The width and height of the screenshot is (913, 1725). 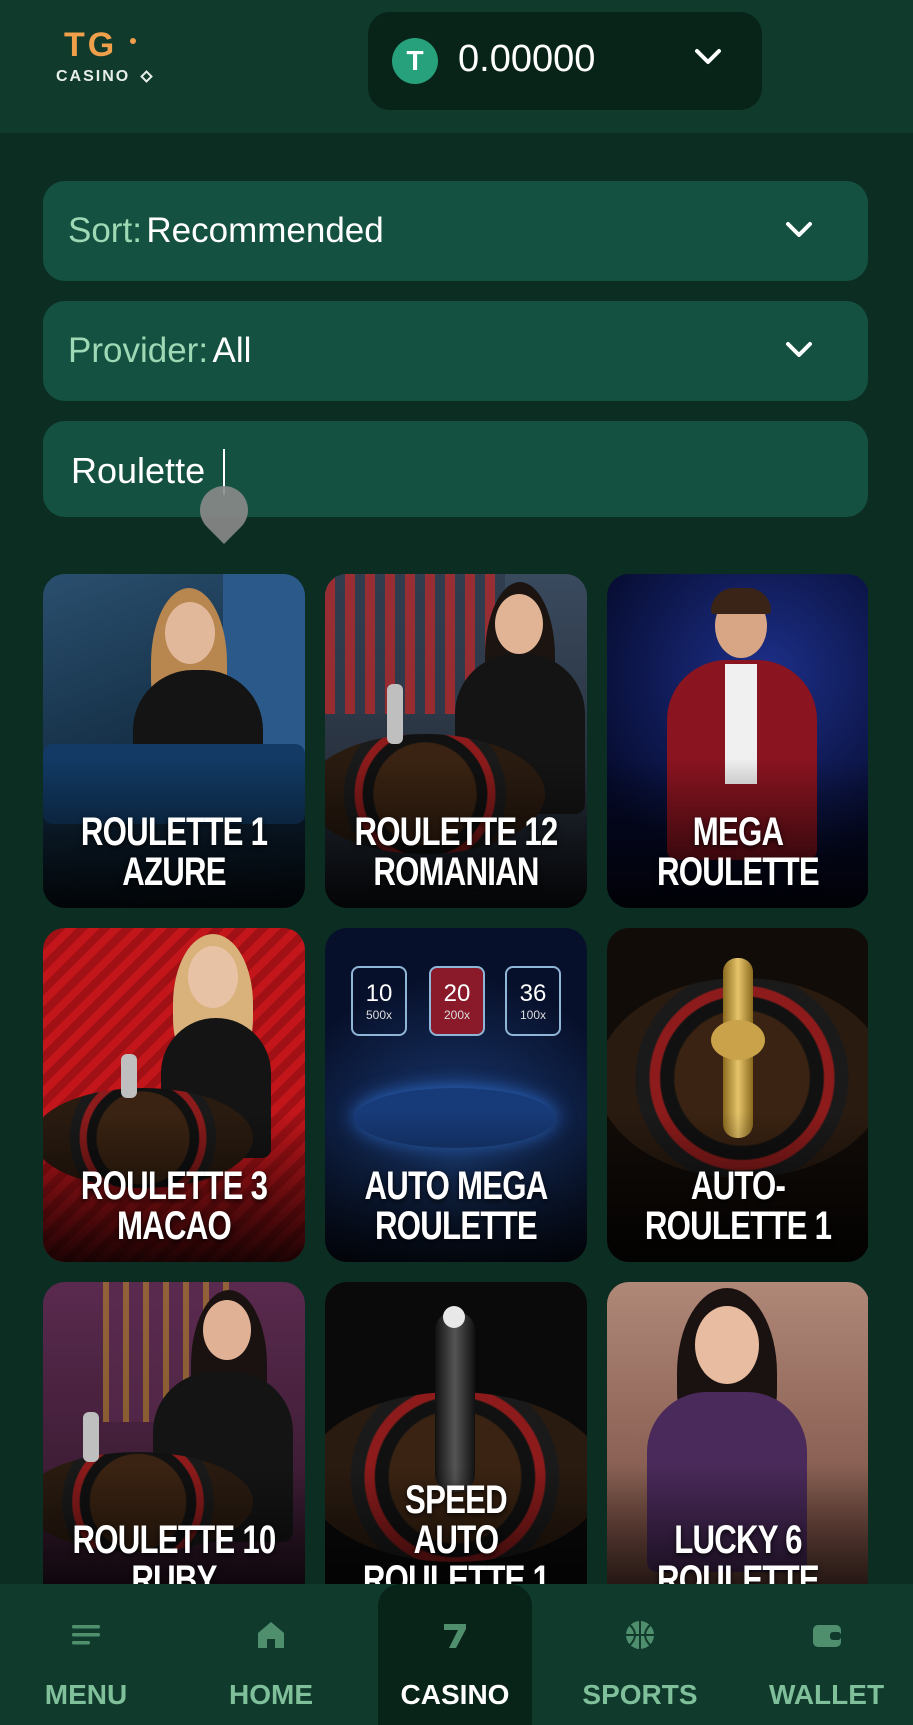 What do you see at coordinates (174, 1206) in the screenshot?
I see `game-title: ROULETTE 3 MACAO` at bounding box center [174, 1206].